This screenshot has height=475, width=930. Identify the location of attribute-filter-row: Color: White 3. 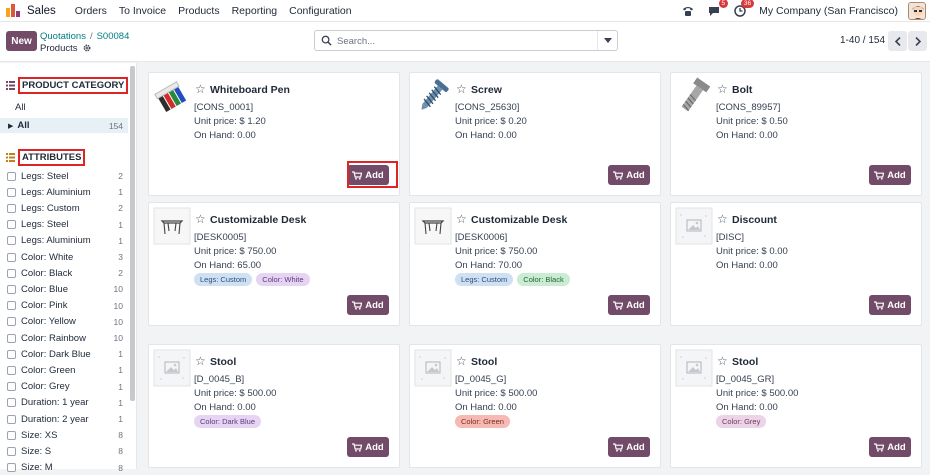
(64, 257).